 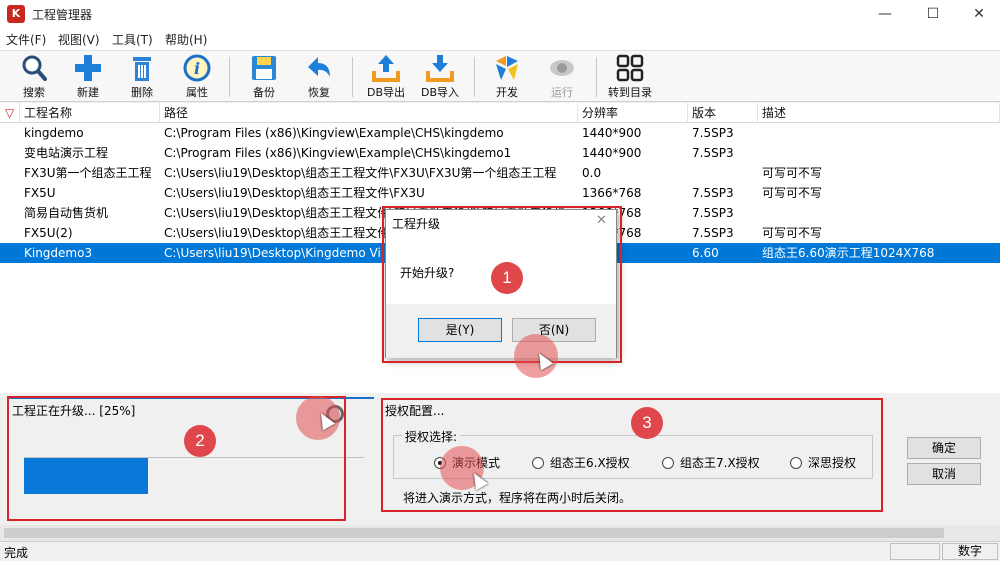 I want to click on undo-icon, so click(x=319, y=68).